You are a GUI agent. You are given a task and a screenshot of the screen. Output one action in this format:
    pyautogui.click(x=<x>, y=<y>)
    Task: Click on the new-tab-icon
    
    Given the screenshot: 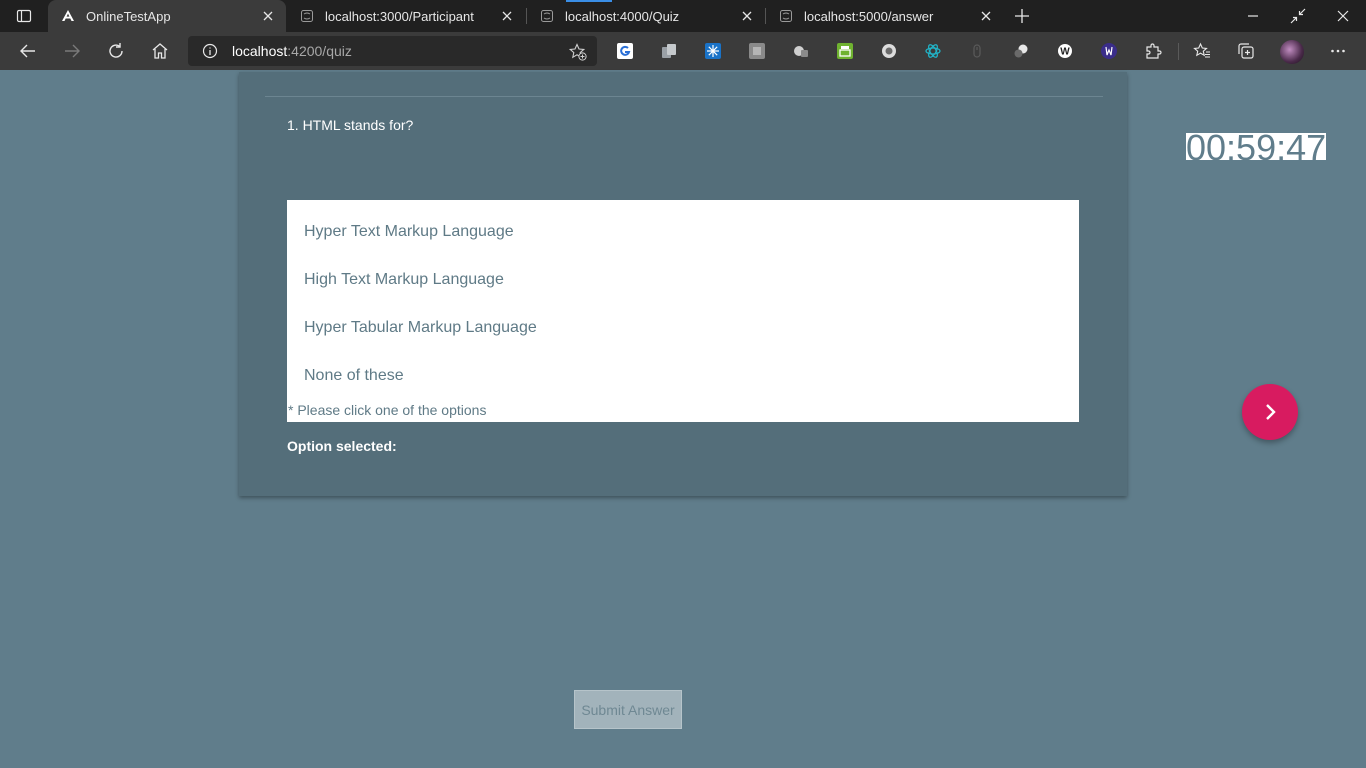 What is the action you would take?
    pyautogui.click(x=1022, y=16)
    